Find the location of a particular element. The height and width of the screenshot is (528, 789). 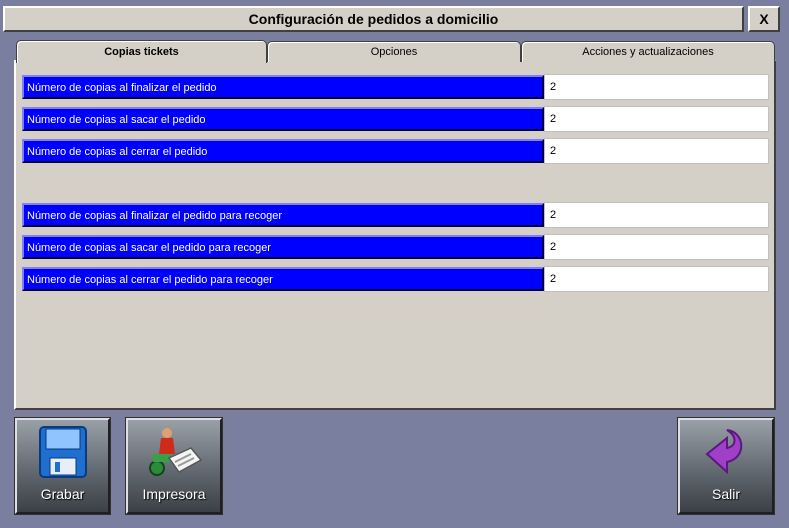

salir-label: Salir is located at coordinates (725, 494).